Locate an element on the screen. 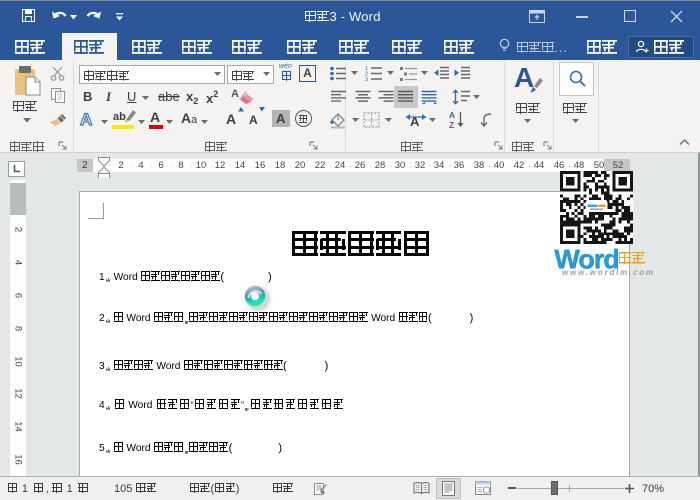 The image size is (700, 500). svg-text: 3 is located at coordinates (366, 79).